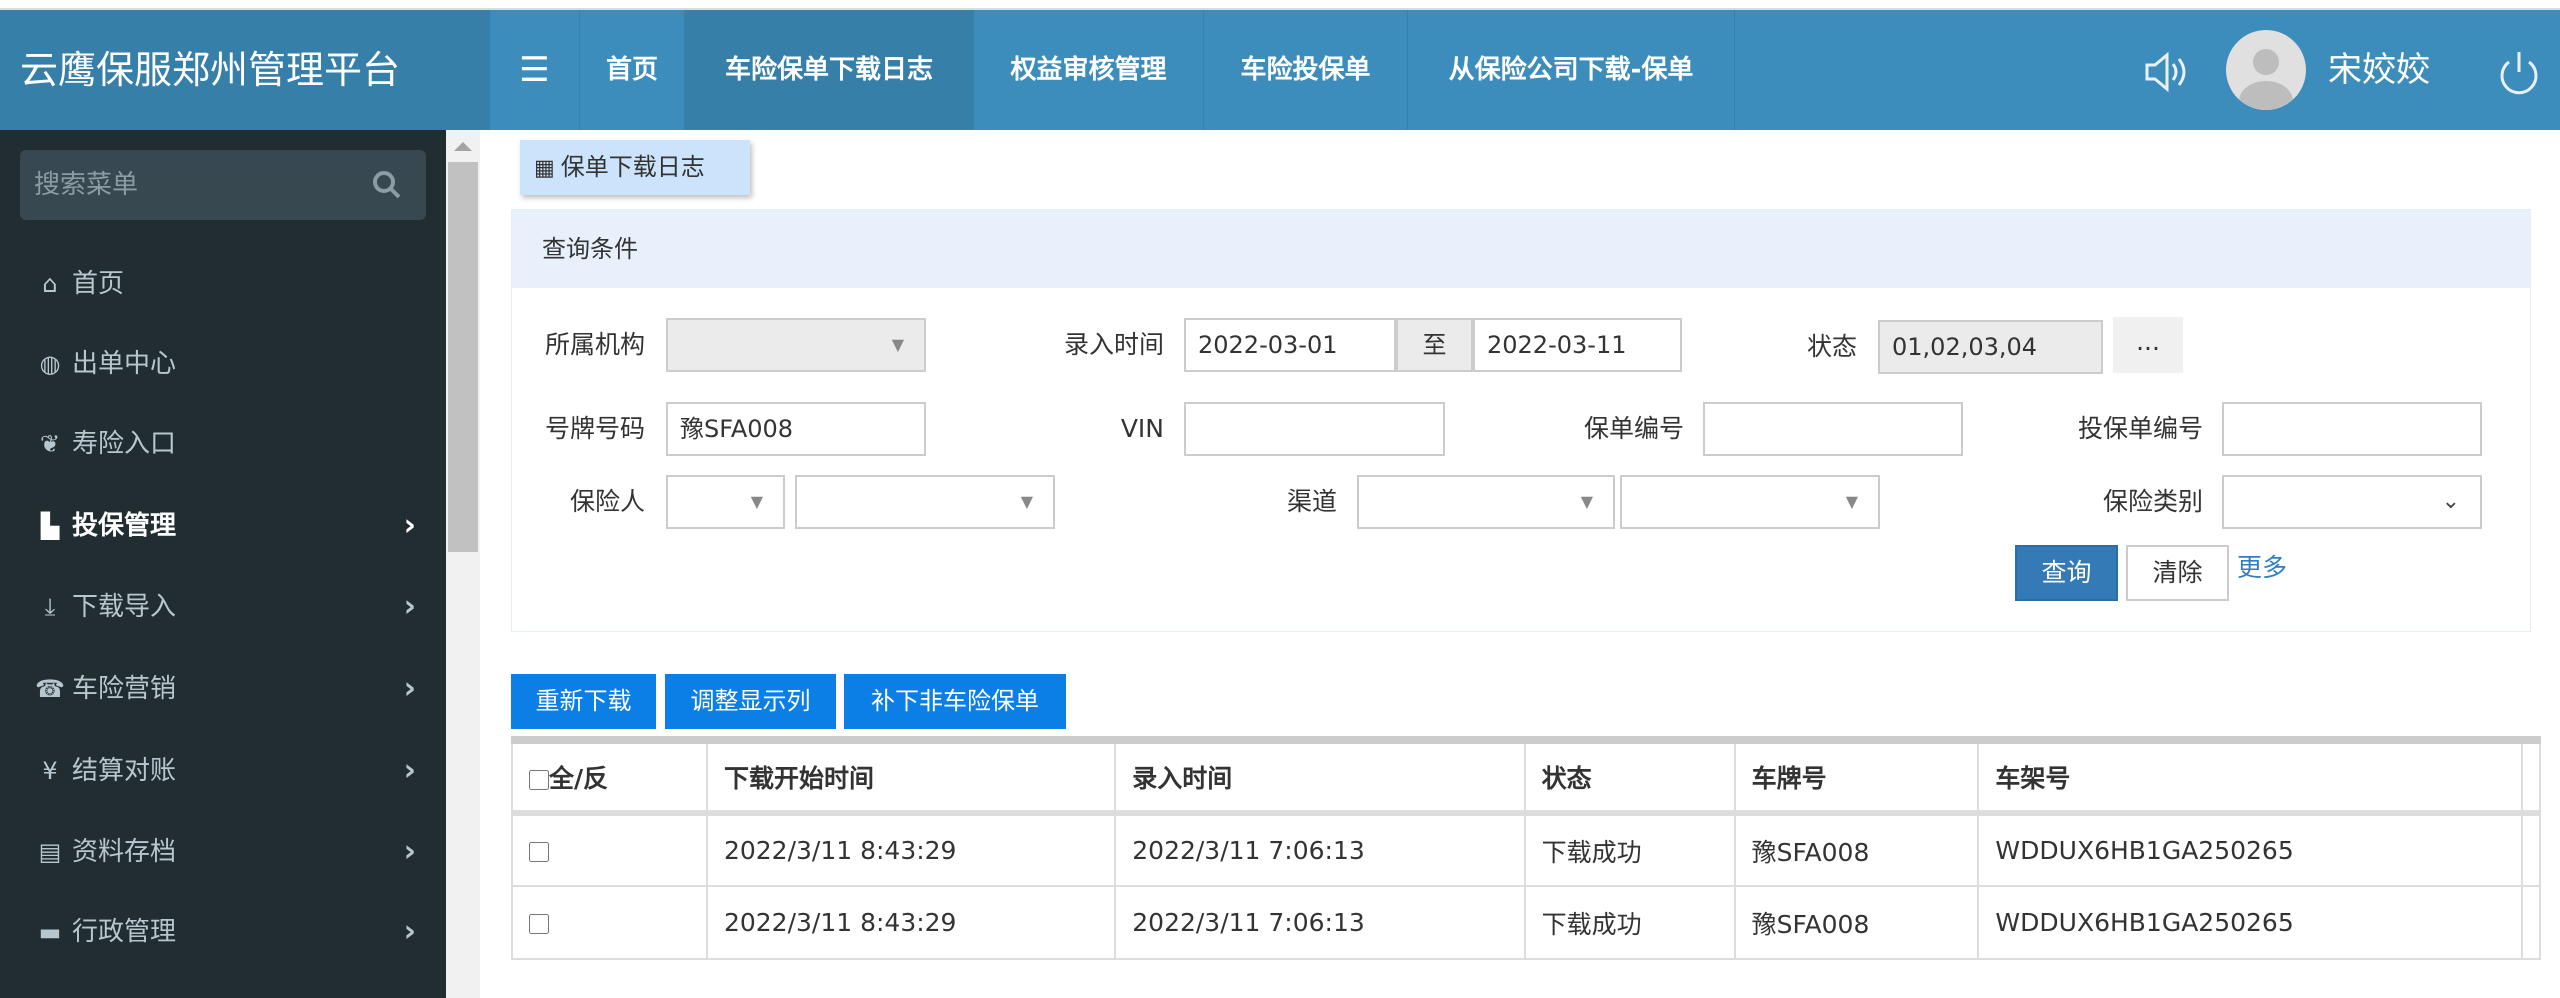 The width and height of the screenshot is (2560, 998). I want to click on query-panel-title: 查询条件, so click(1521, 249).